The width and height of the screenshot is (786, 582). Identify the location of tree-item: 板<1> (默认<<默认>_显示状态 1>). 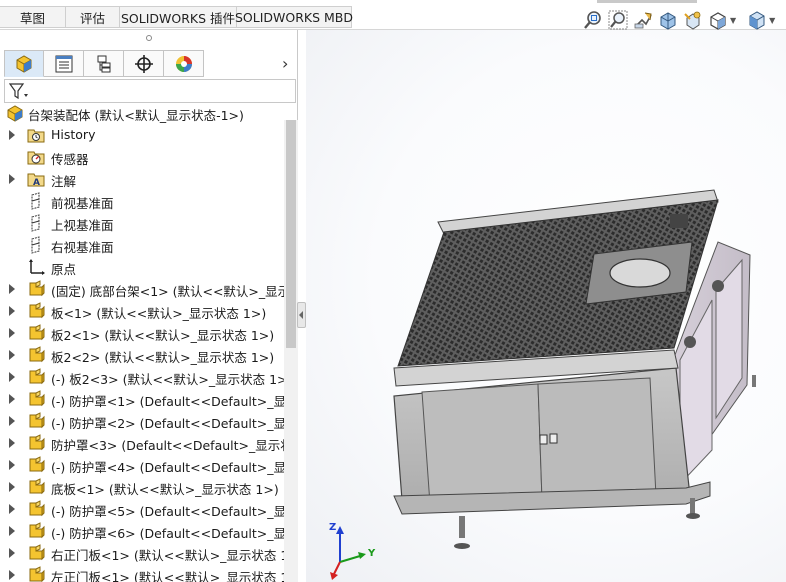
(142, 311).